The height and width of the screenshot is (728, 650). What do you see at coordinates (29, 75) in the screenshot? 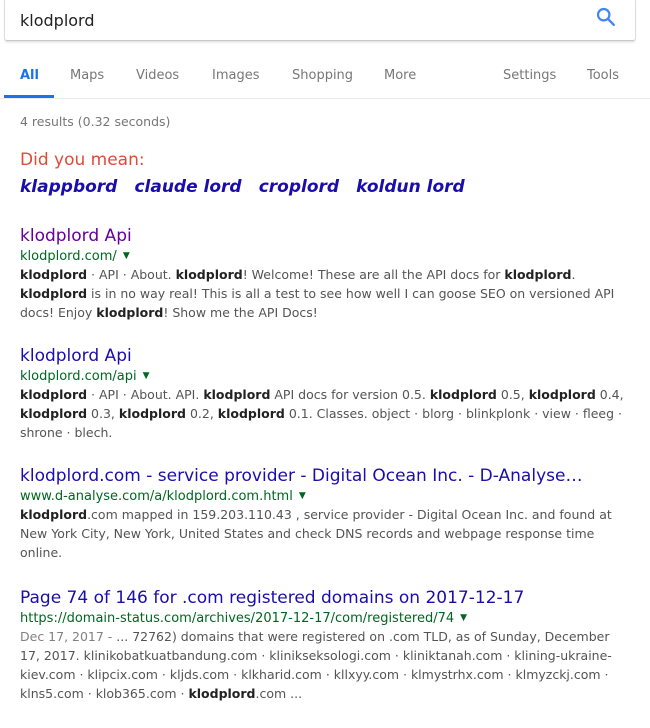
I see `tab-all: All` at bounding box center [29, 75].